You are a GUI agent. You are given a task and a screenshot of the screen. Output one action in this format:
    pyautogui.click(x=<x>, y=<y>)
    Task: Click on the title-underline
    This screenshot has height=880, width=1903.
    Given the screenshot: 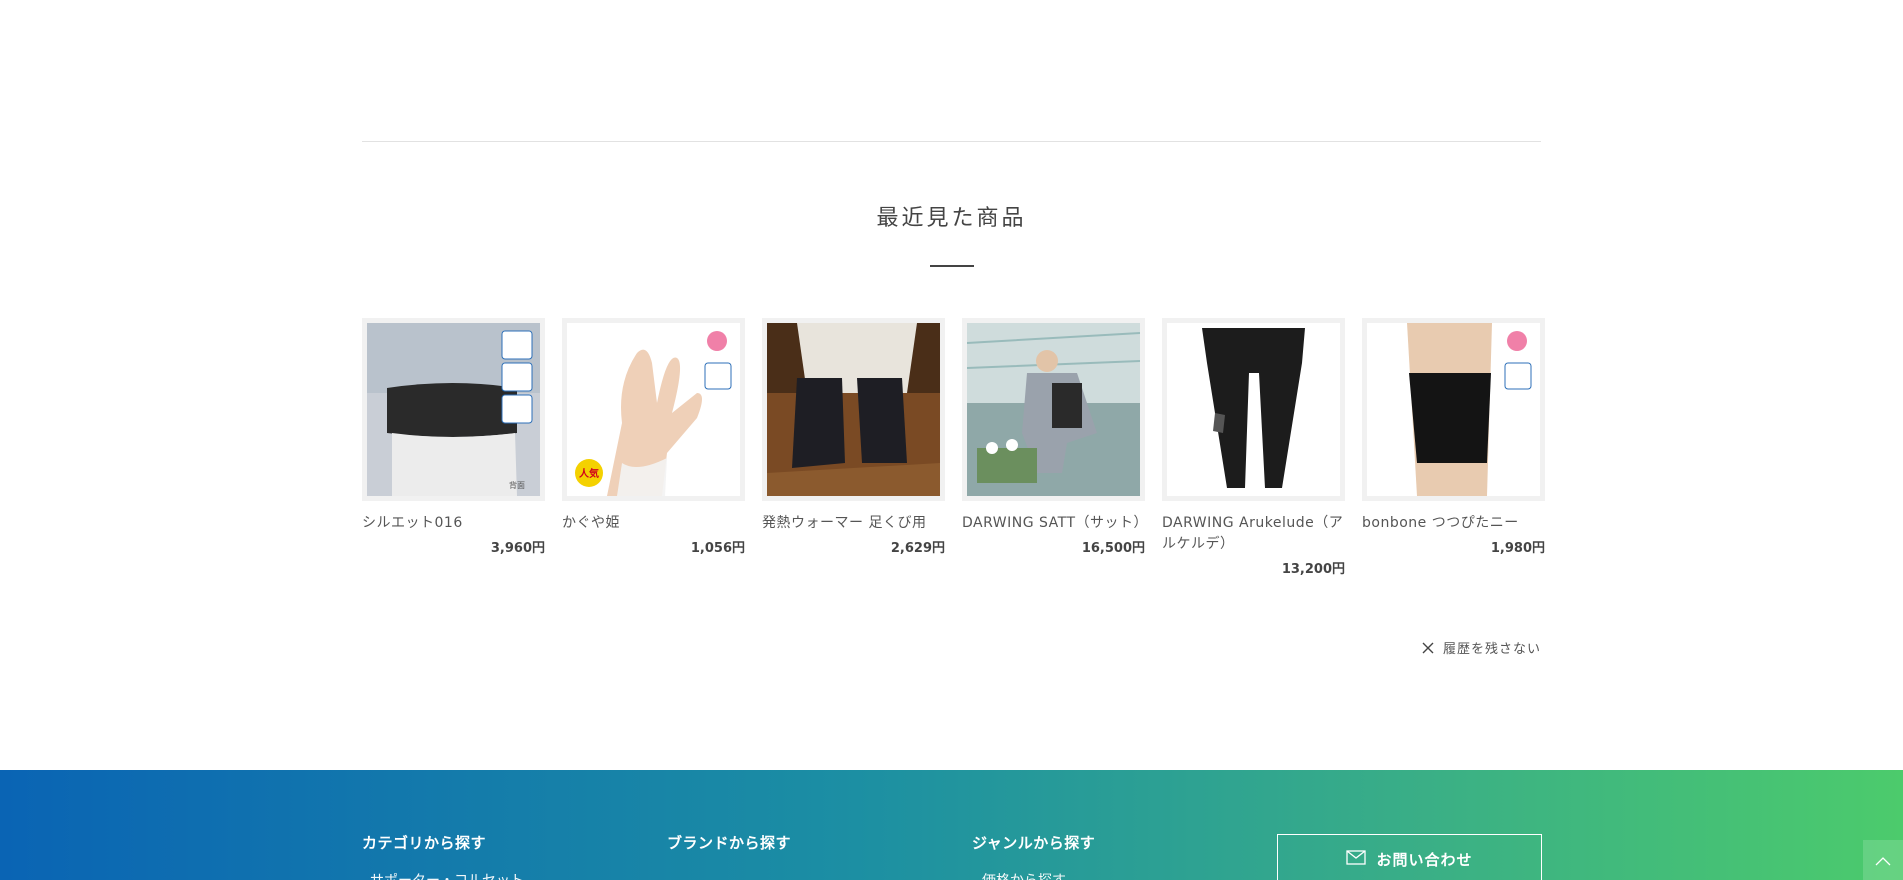 What is the action you would take?
    pyautogui.click(x=952, y=266)
    